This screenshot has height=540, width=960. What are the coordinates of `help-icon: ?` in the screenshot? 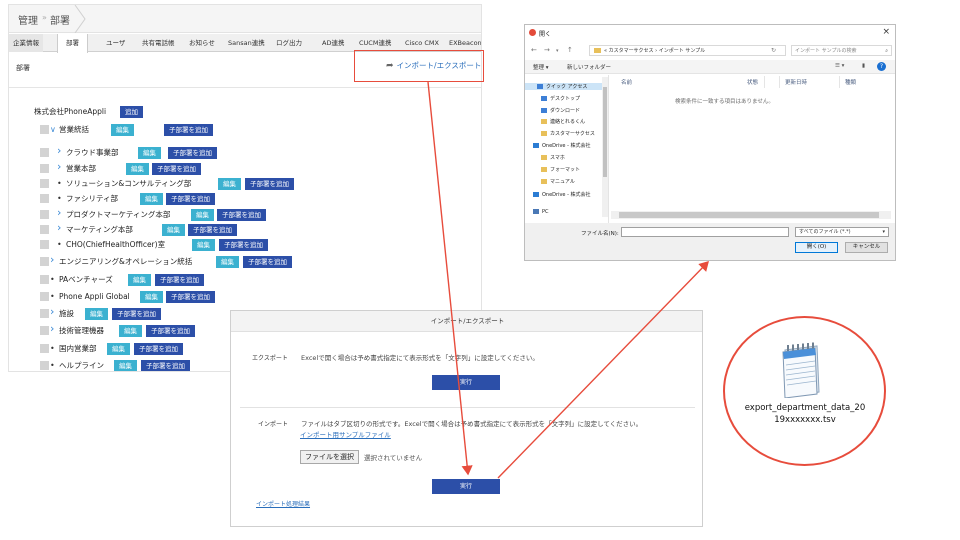 It's located at (881, 66).